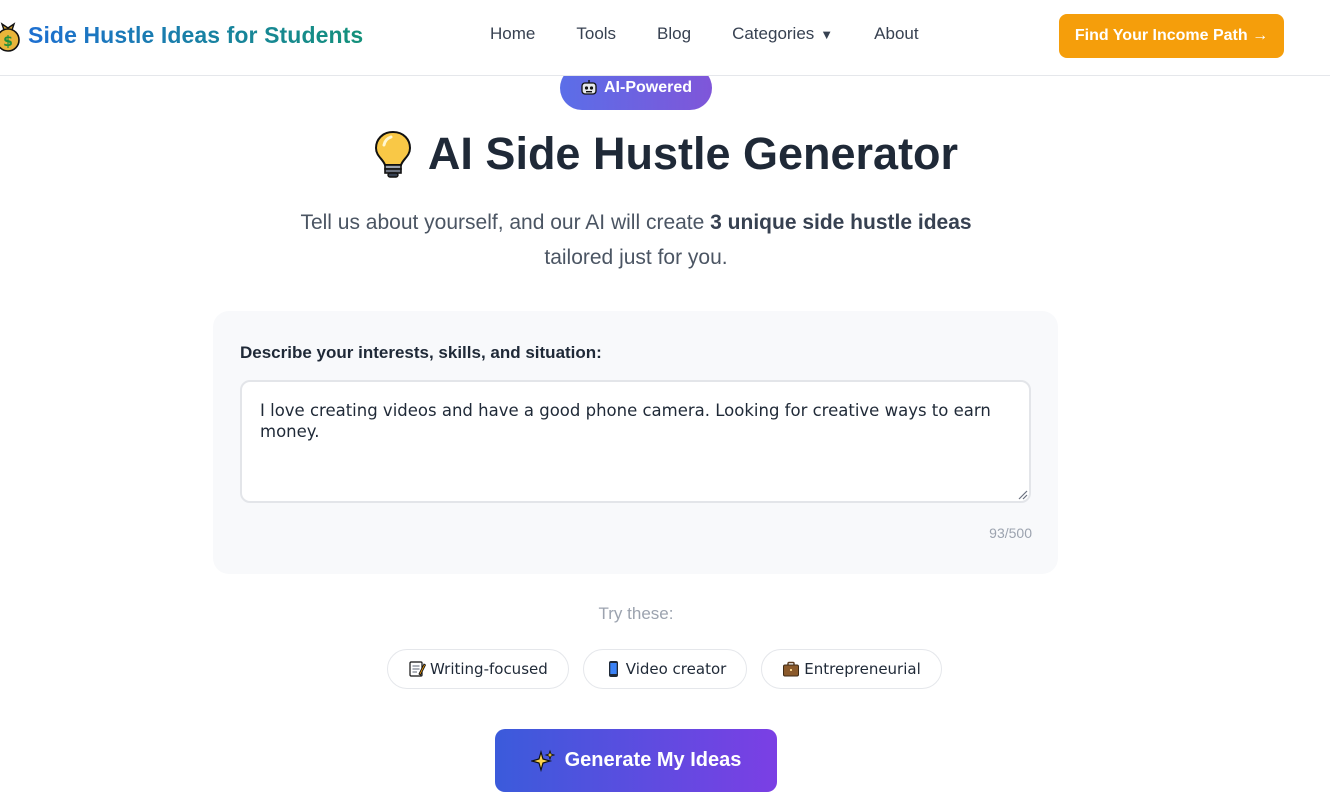 The height and width of the screenshot is (800, 1330). Describe the element at coordinates (1171, 36) in the screenshot. I see `find-income-path-button: Find Your Income Path →` at that location.